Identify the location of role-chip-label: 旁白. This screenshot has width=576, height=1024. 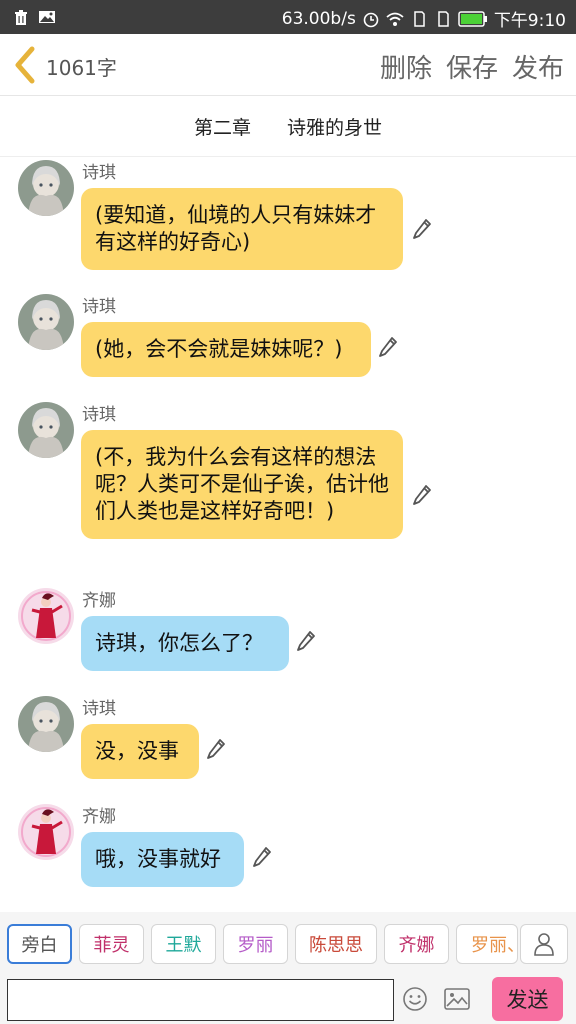
(39, 945).